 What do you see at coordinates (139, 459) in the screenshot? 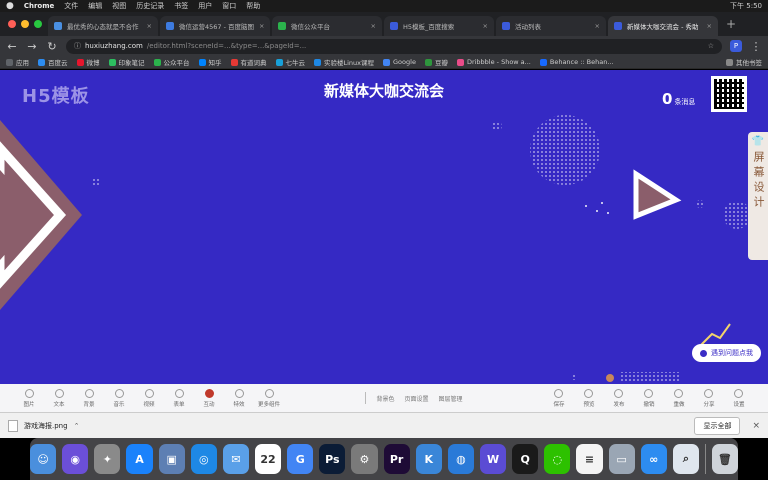
I see `app-store-icon: A` at bounding box center [139, 459].